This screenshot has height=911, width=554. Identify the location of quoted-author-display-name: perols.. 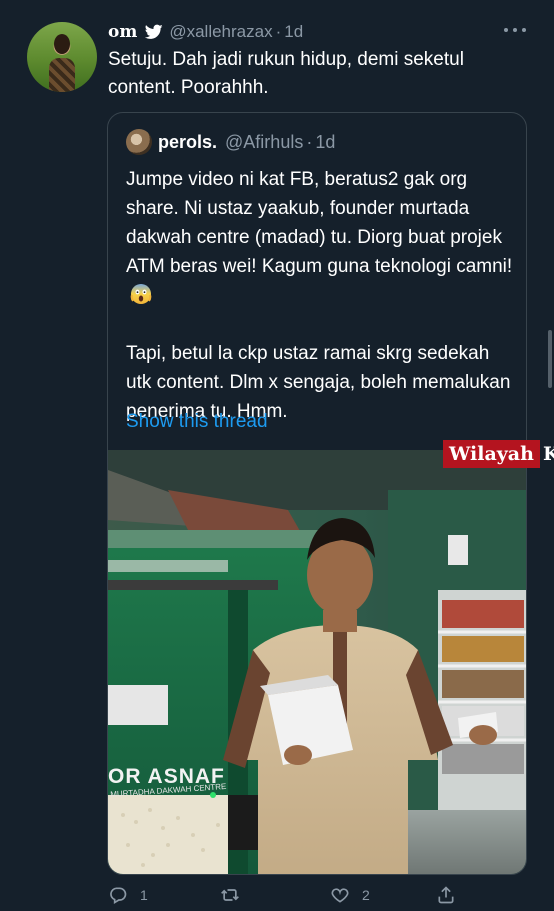
(187, 142).